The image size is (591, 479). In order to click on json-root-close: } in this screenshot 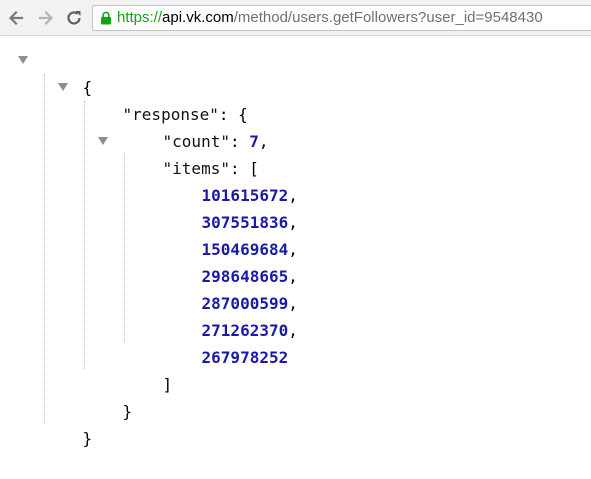, I will do `click(68, 423)`.